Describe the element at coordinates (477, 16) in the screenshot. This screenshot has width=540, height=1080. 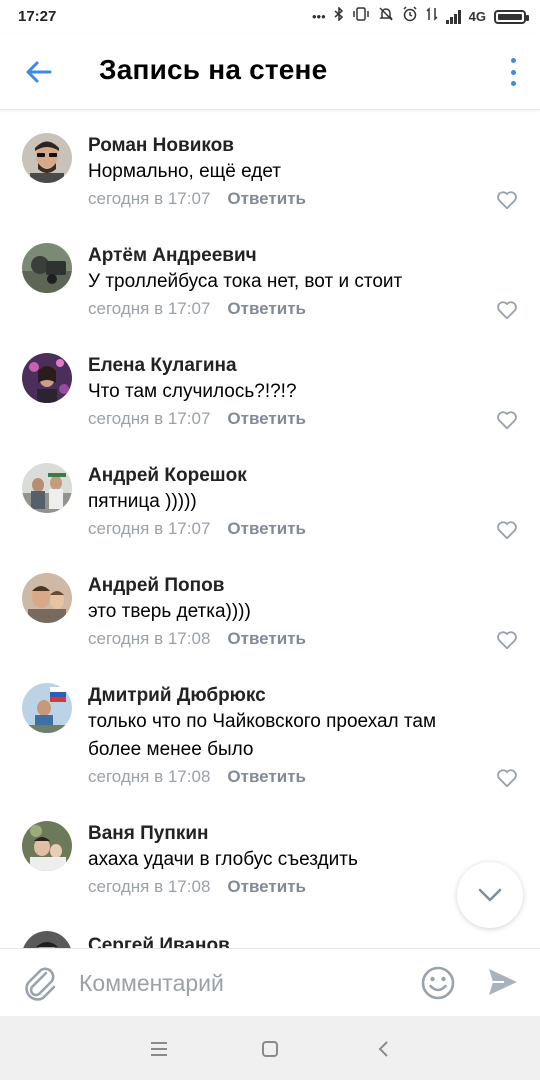
I see `network-type: 4G` at that location.